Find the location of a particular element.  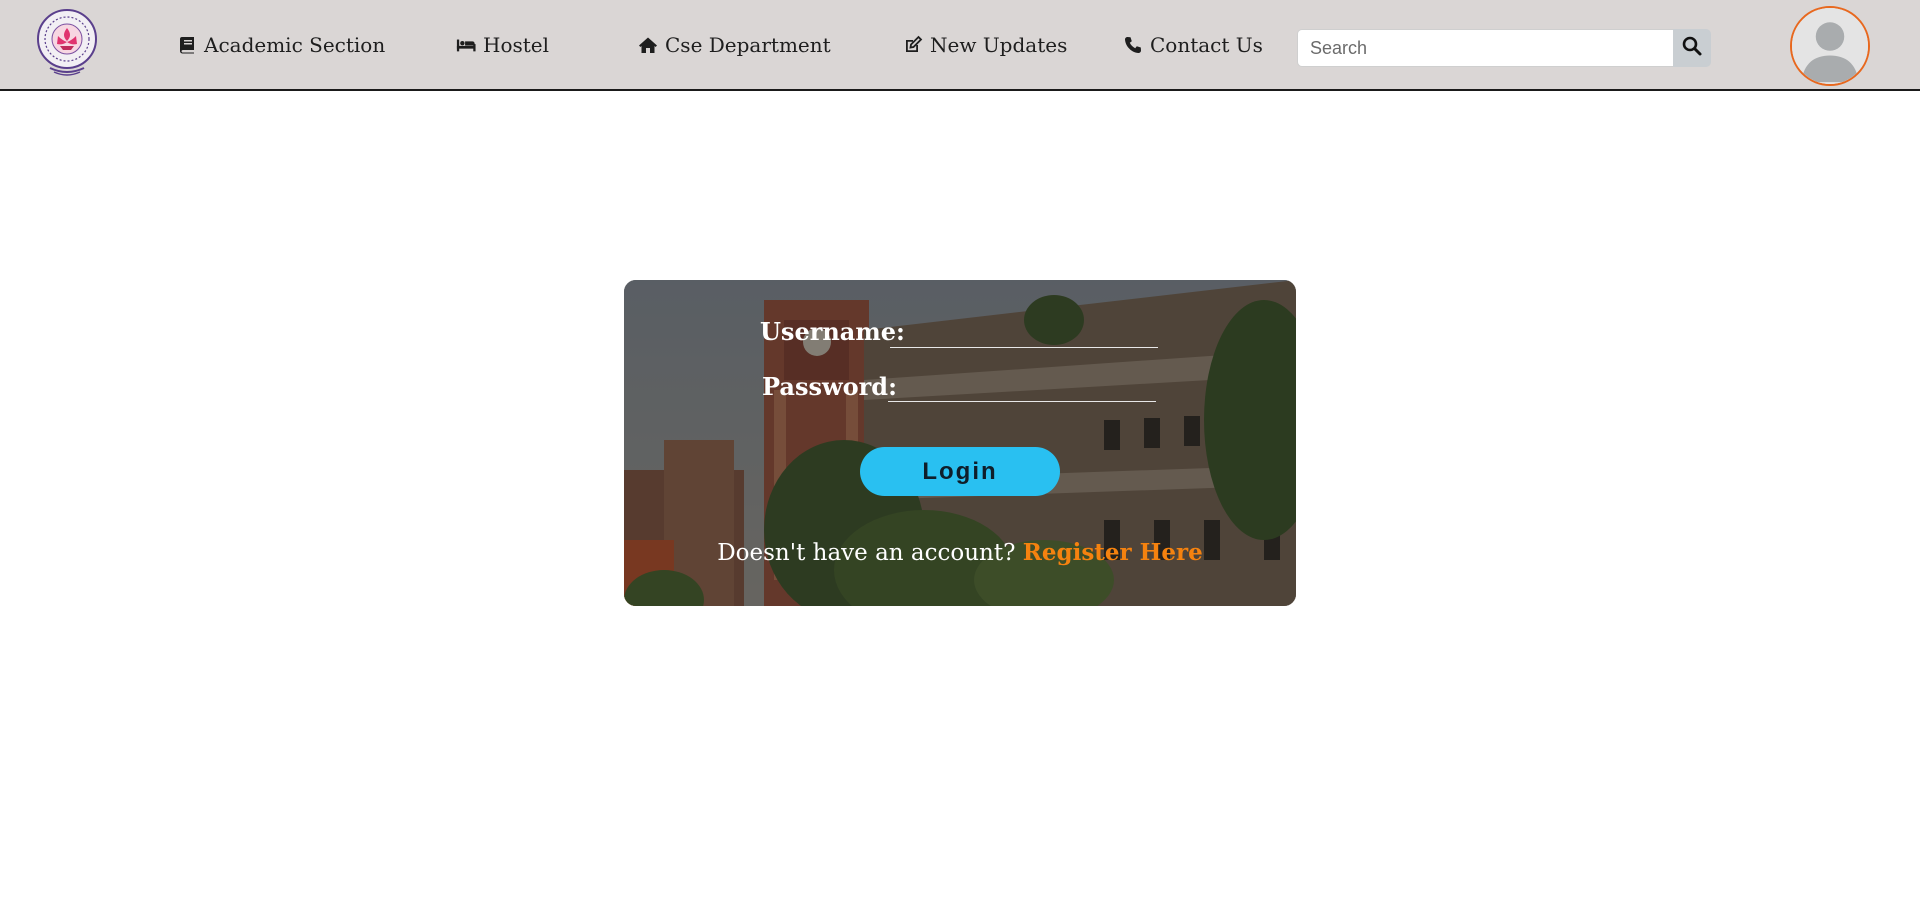

search-button is located at coordinates (1692, 48).